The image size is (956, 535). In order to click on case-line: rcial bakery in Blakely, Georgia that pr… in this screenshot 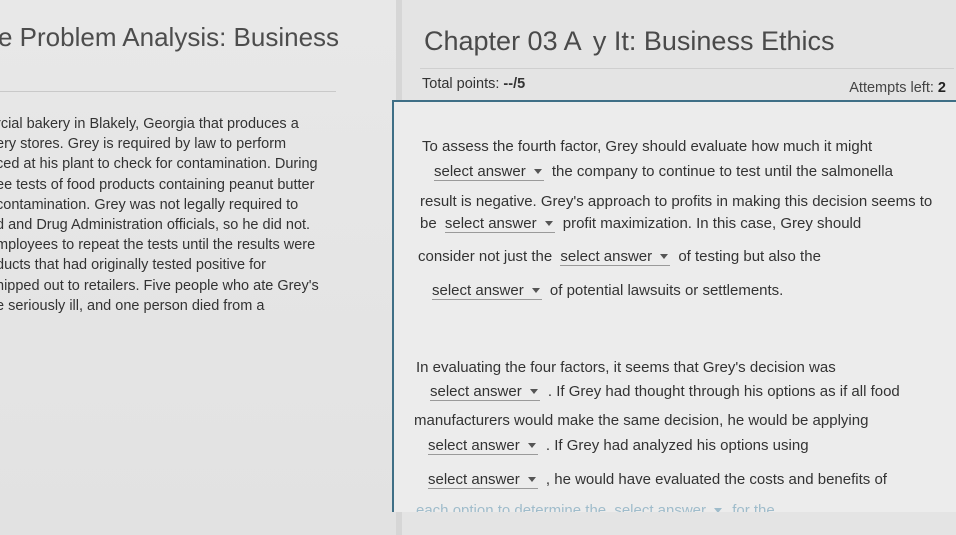, I will do `click(149, 124)`.